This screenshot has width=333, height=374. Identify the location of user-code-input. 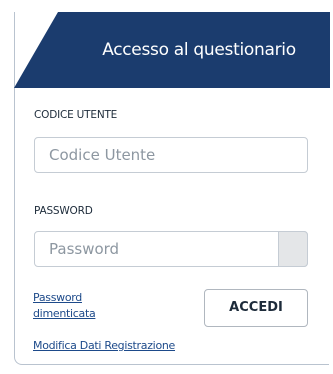
(171, 155).